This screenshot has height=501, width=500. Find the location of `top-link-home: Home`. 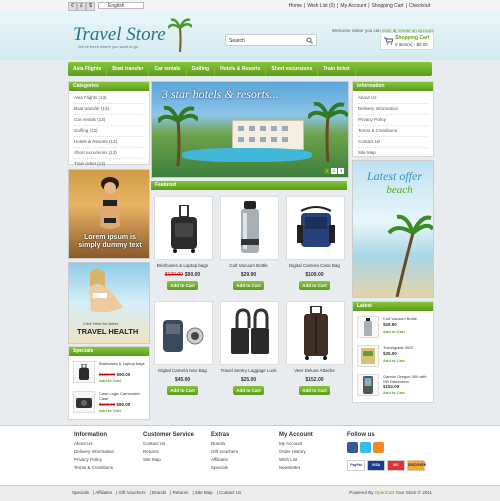

top-link-home: Home is located at coordinates (295, 6).